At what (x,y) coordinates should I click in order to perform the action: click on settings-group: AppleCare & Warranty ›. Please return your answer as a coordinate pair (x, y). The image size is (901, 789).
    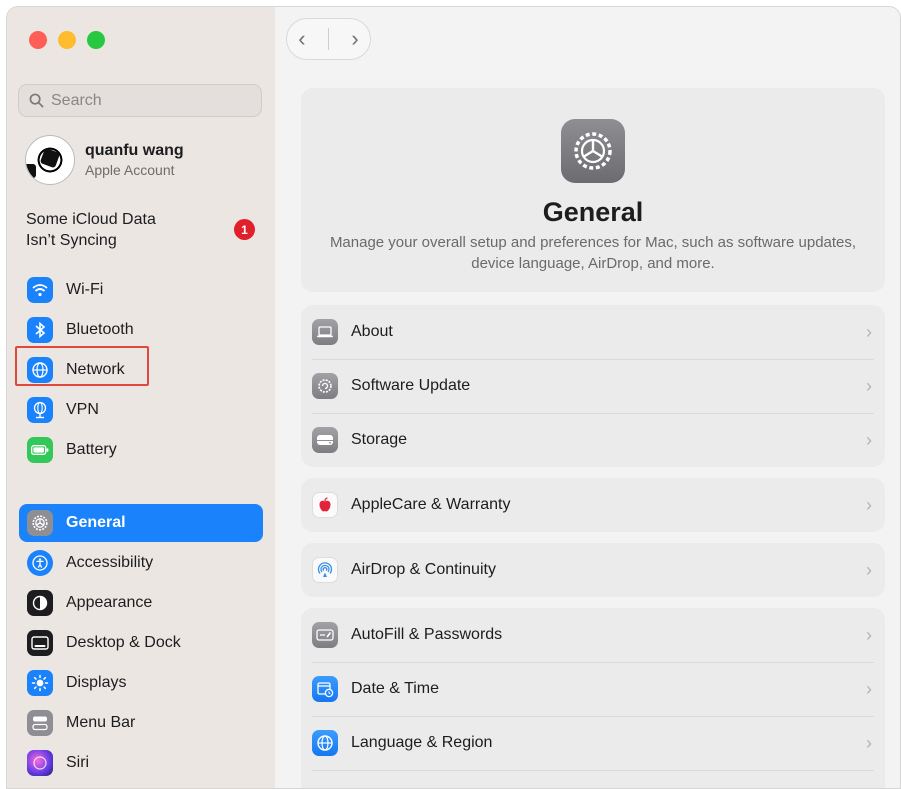
    Looking at the image, I should click on (593, 505).